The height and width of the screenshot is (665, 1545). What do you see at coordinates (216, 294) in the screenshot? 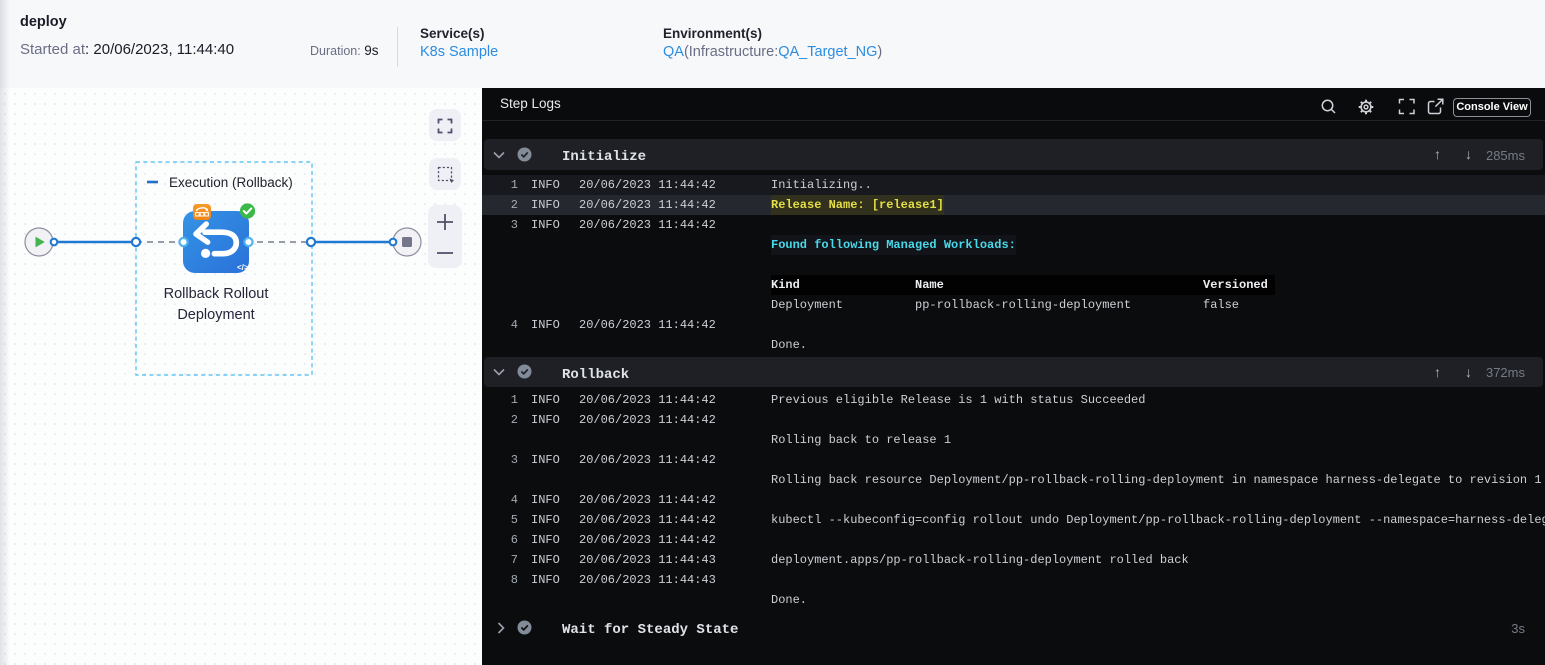
I see `svg-text: Rollback Rollout` at bounding box center [216, 294].